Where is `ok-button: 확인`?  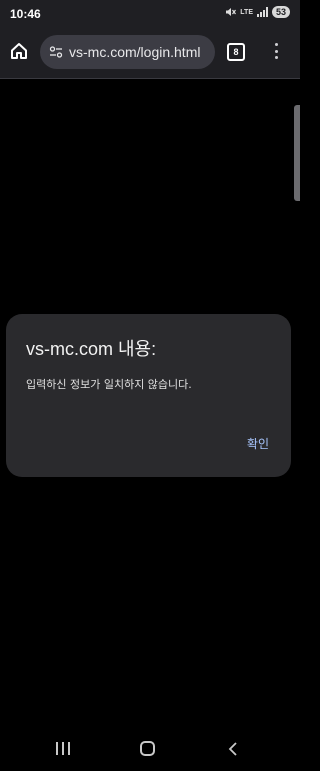
ok-button: 확인 is located at coordinates (258, 443).